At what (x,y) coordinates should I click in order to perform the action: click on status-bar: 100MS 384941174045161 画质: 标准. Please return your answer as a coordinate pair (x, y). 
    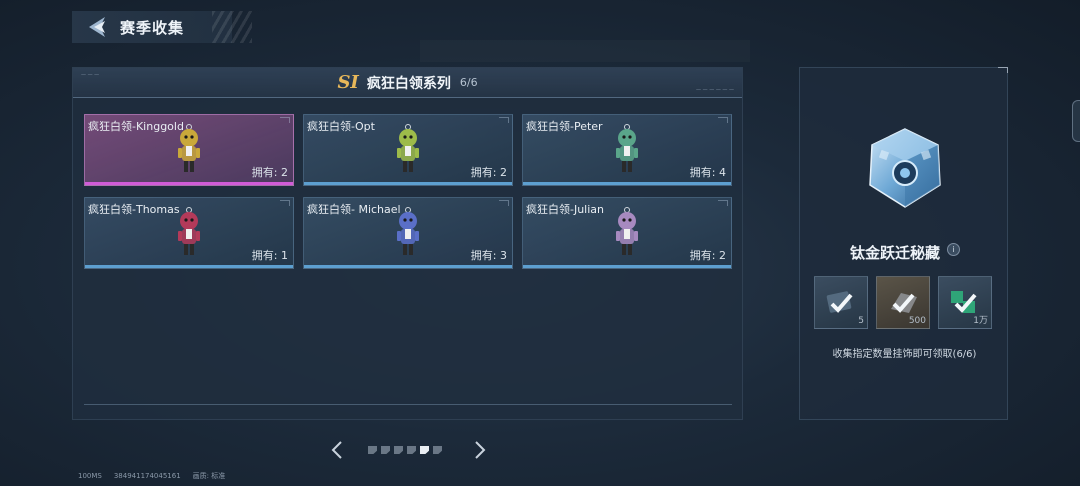
    Looking at the image, I should click on (157, 476).